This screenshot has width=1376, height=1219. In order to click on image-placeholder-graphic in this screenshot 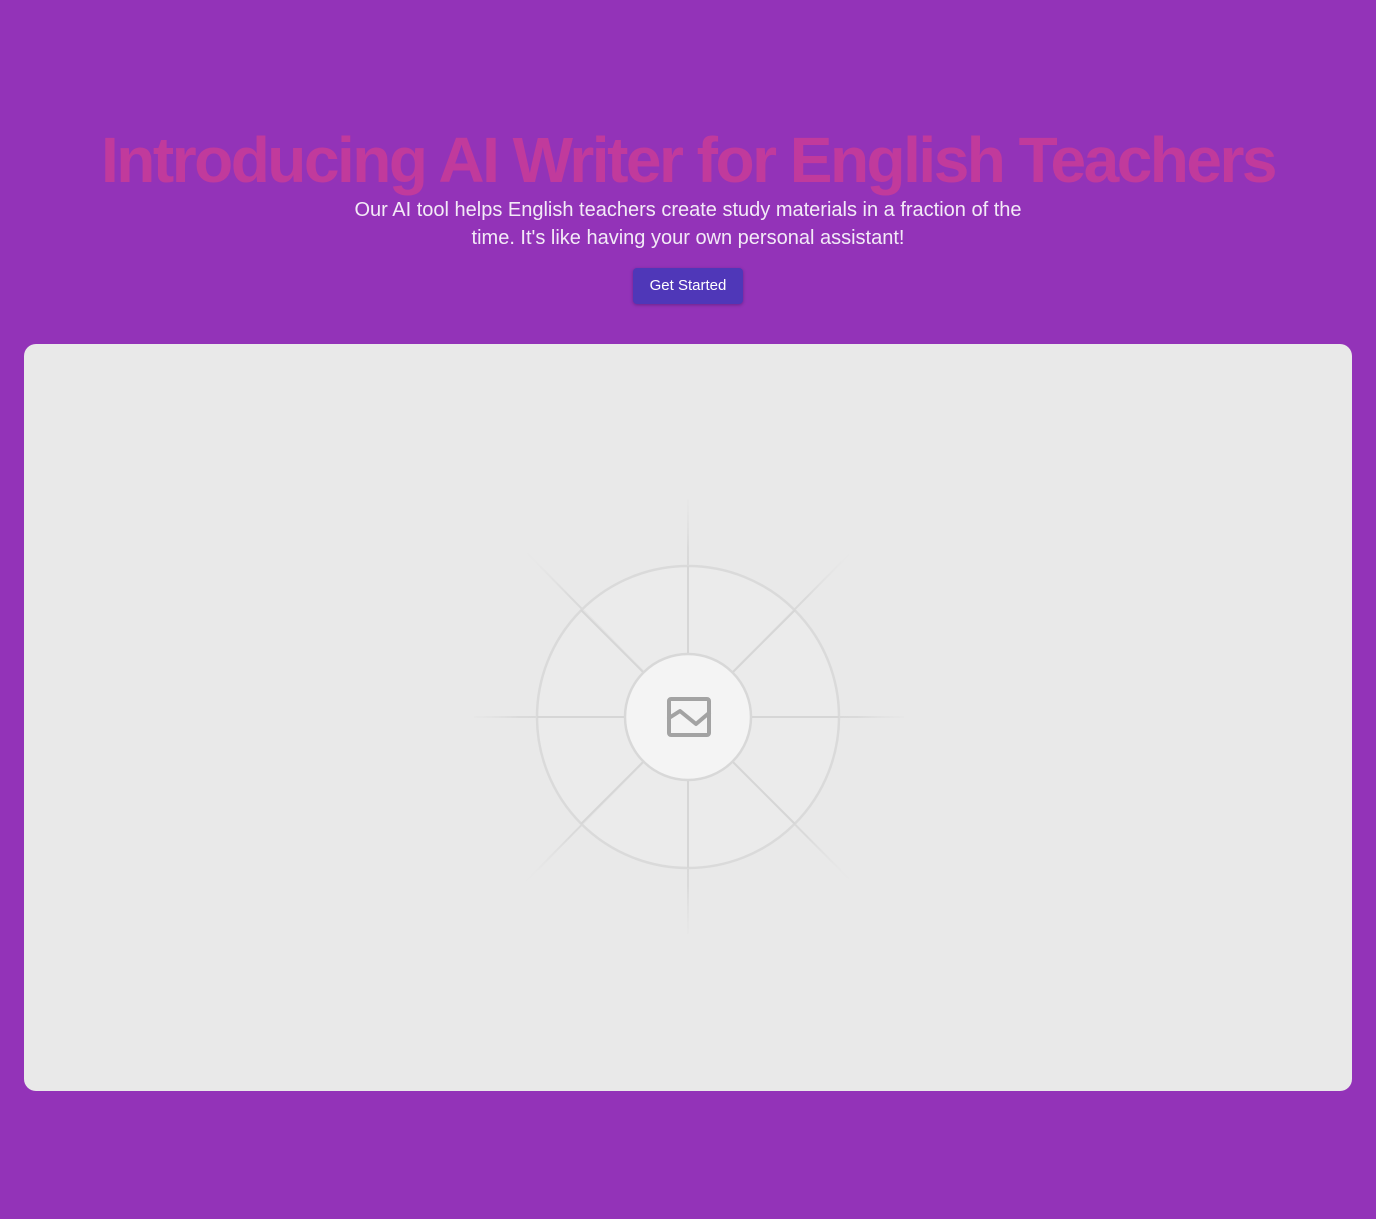, I will do `click(689, 716)`.